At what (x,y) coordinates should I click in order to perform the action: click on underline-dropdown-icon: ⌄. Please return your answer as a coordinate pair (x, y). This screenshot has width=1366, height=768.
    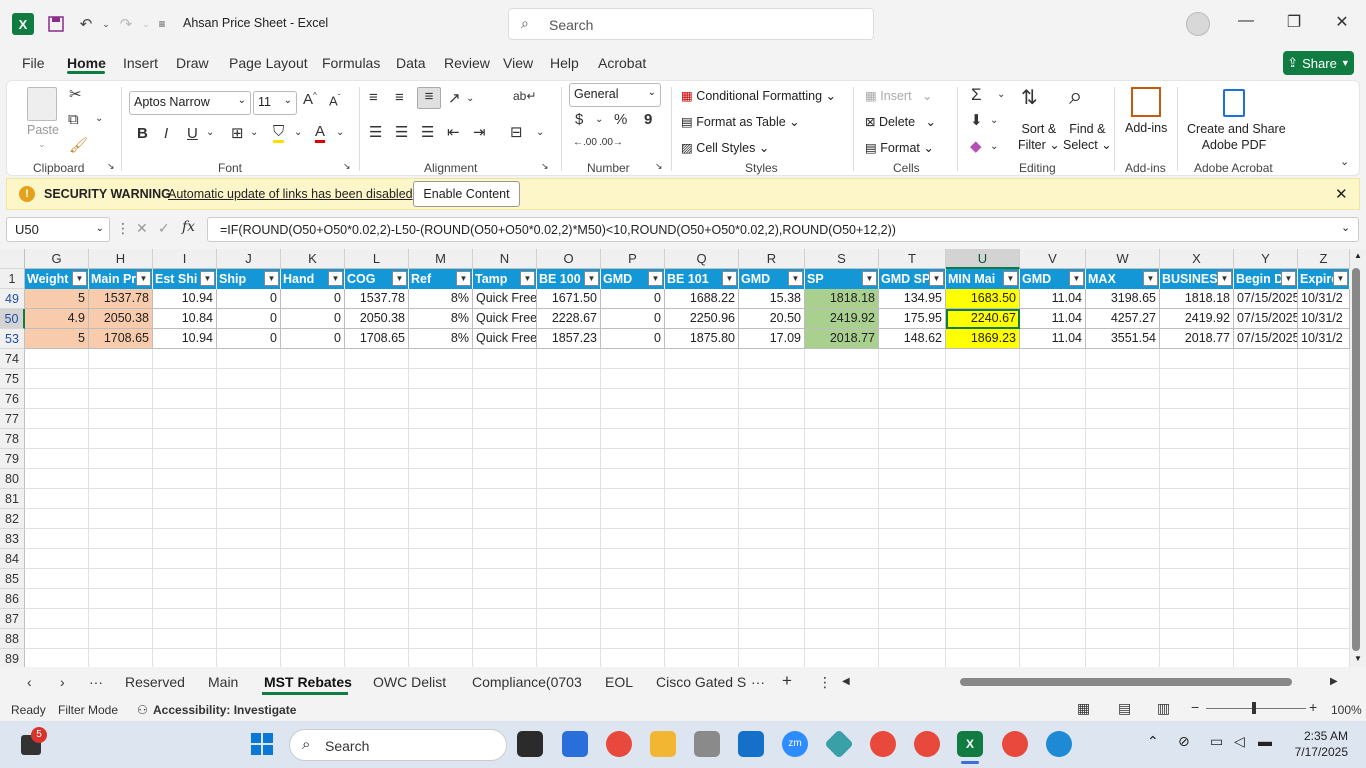
    Looking at the image, I should click on (210, 132).